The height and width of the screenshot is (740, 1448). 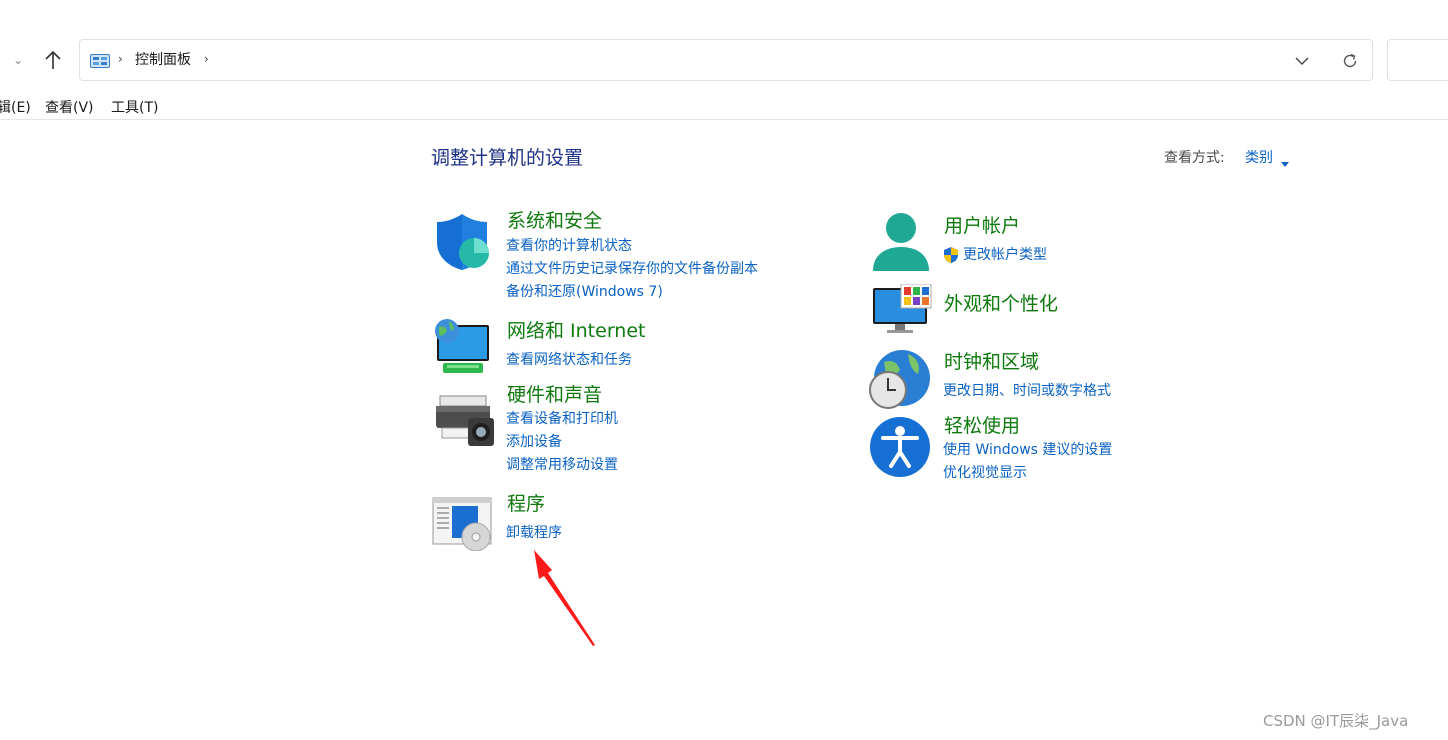 I want to click on link-network-status-tasks: 查看网络状态和任务, so click(x=569, y=360).